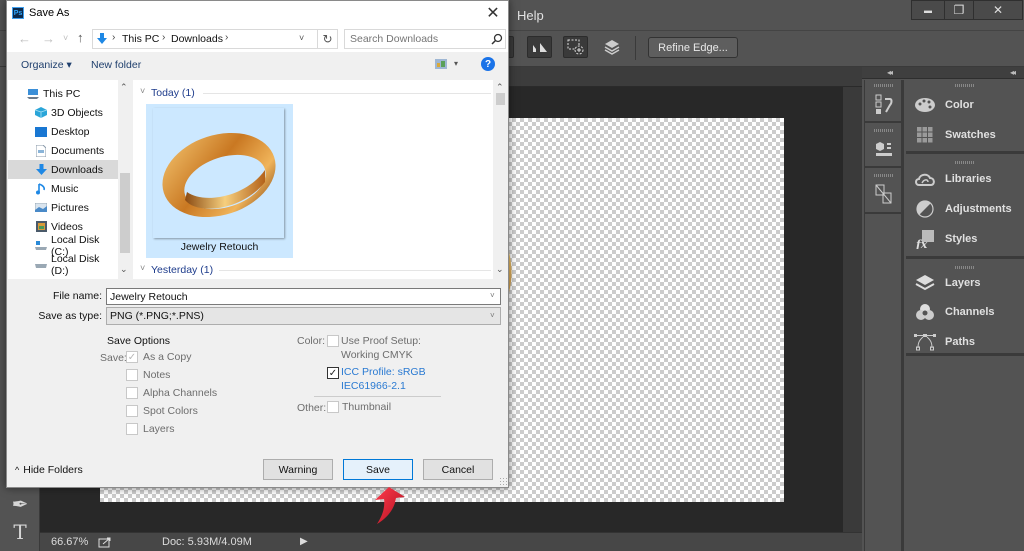 This screenshot has height=551, width=1024. What do you see at coordinates (132, 411) in the screenshot?
I see `spot-colors-checkbox` at bounding box center [132, 411].